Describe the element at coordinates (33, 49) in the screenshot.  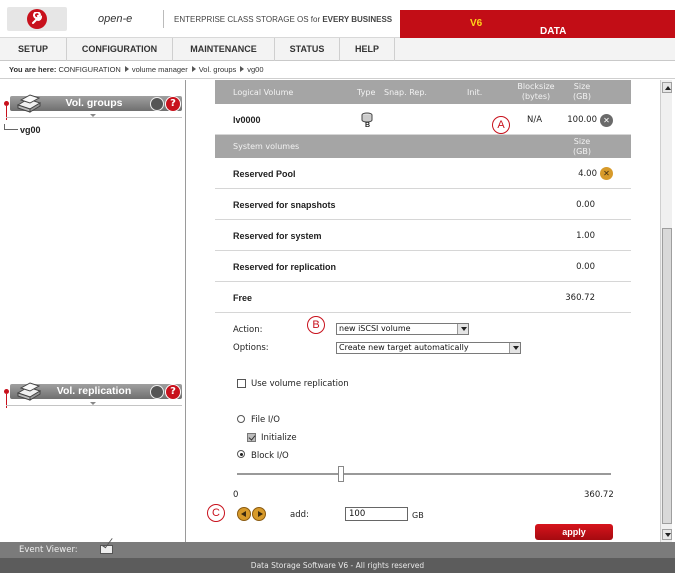
I see `menu-setup: SETUP` at that location.